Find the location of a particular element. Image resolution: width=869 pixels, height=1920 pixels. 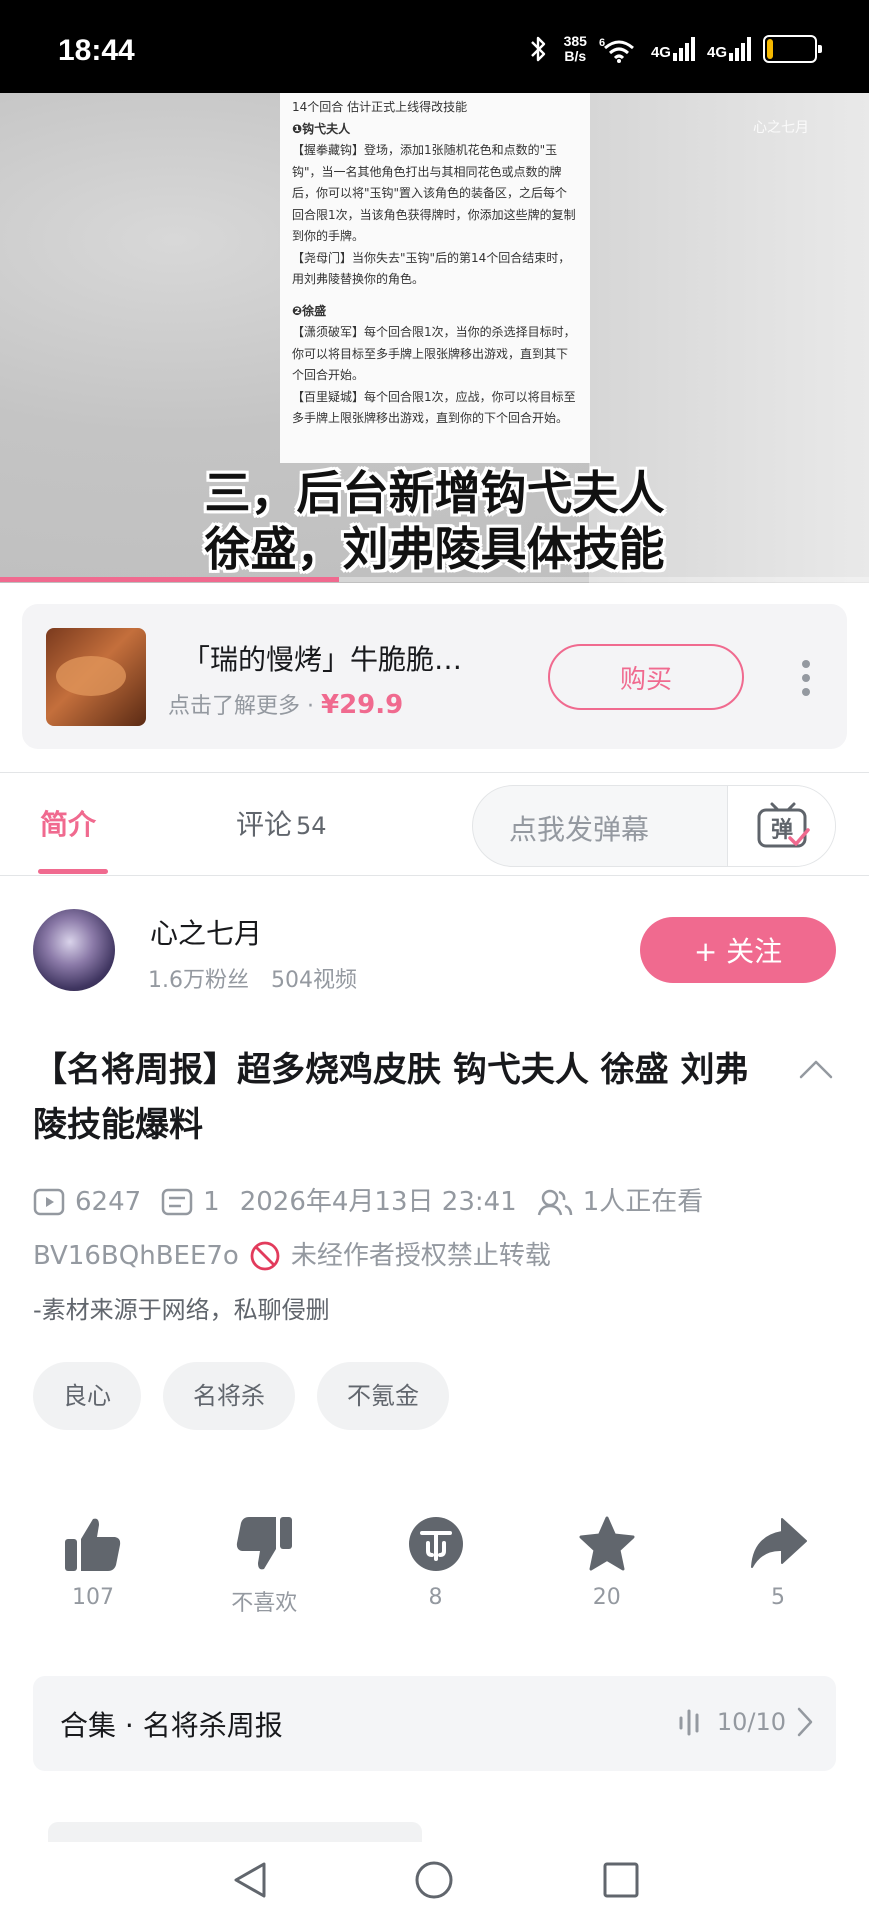

recent-apps-icon is located at coordinates (621, 1880).